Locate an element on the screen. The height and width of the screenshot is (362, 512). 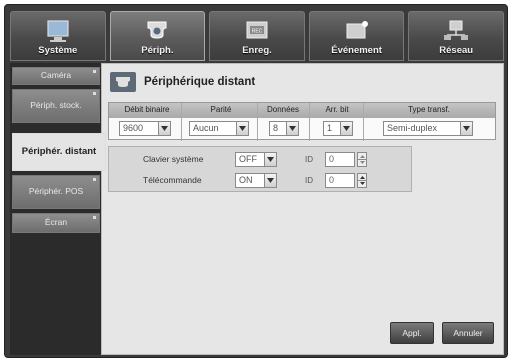
apply-button-label: Appl. is located at coordinates (412, 333).